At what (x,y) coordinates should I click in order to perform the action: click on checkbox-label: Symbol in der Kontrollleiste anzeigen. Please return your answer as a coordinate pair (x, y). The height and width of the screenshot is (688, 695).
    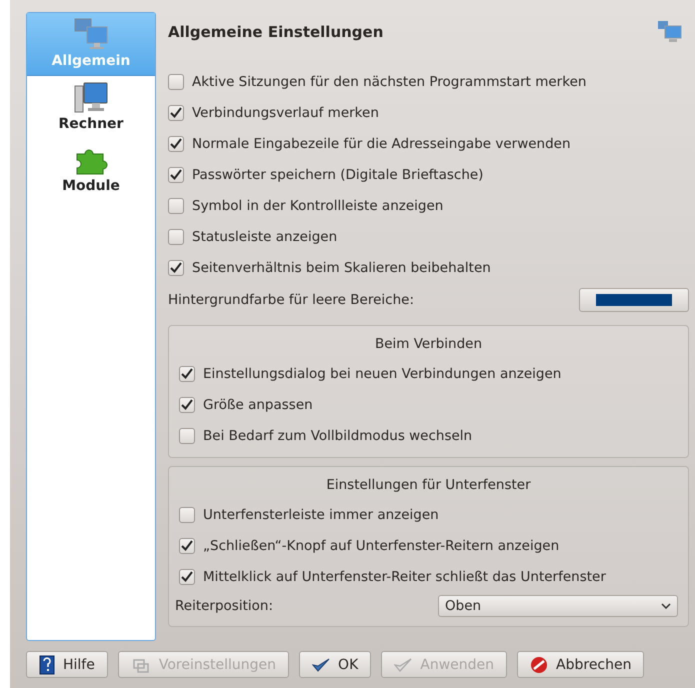
    Looking at the image, I should click on (318, 206).